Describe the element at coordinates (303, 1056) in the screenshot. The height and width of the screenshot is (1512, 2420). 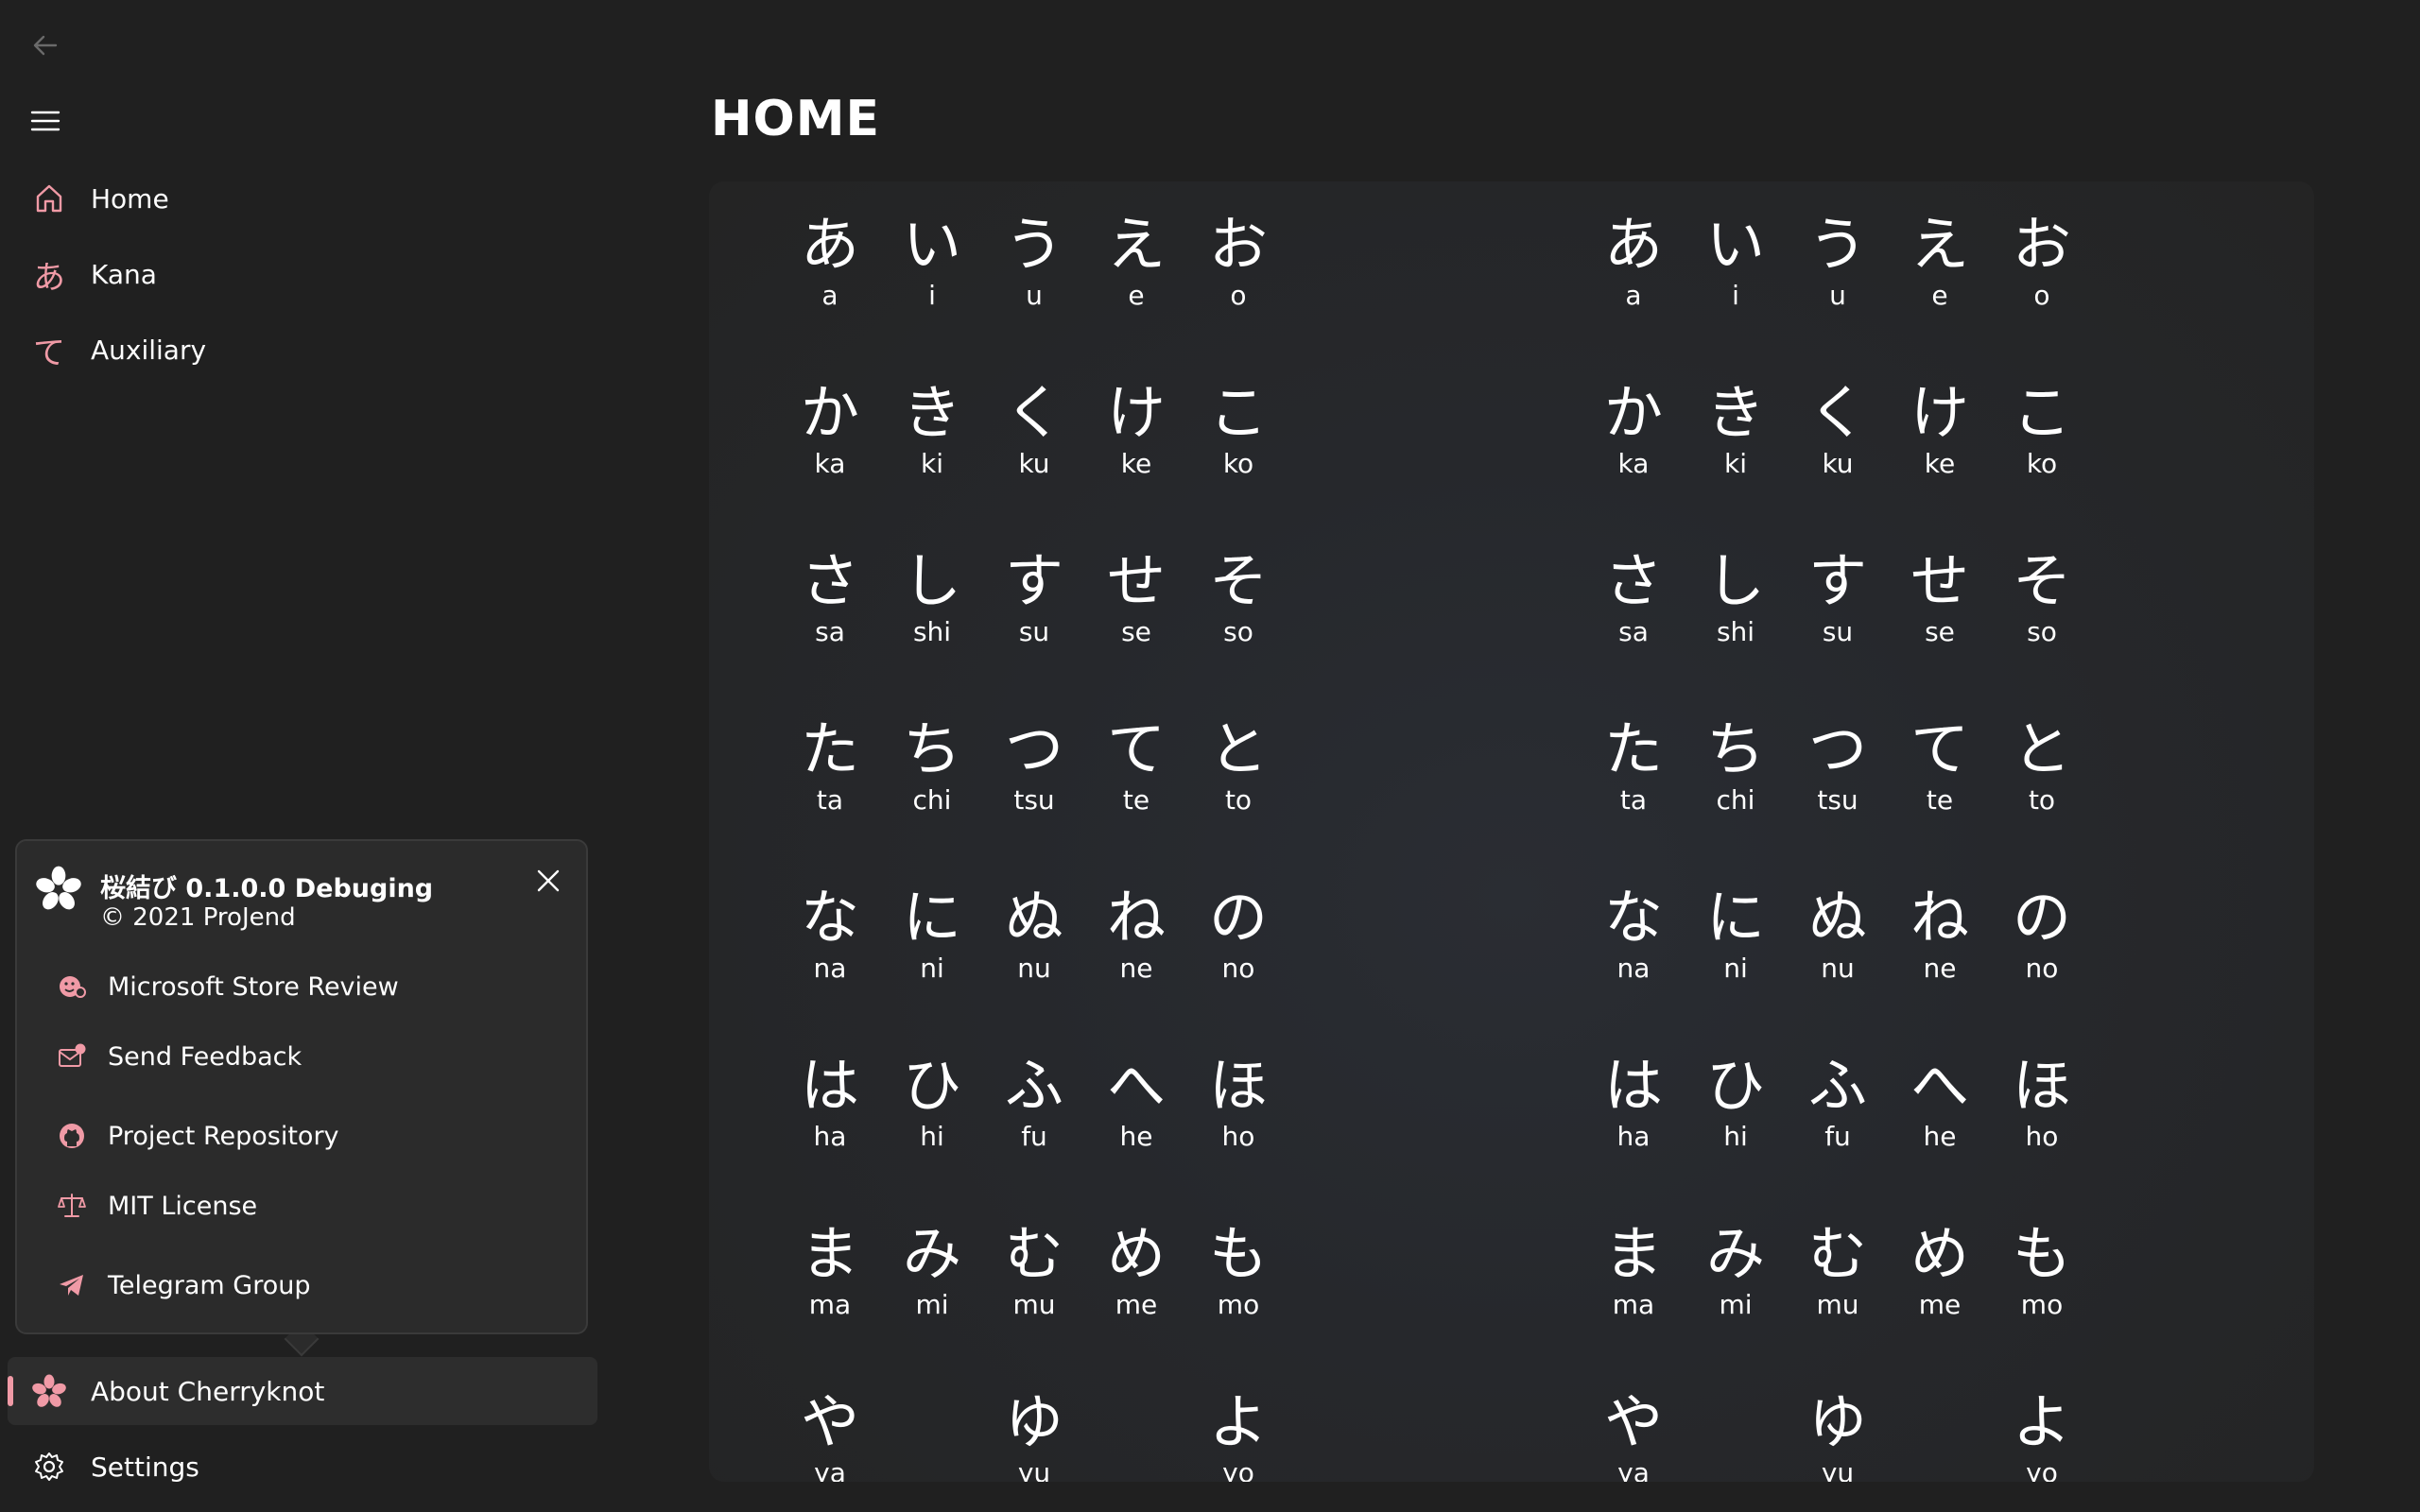
I see `send-feedback-link: Send Feedback` at that location.